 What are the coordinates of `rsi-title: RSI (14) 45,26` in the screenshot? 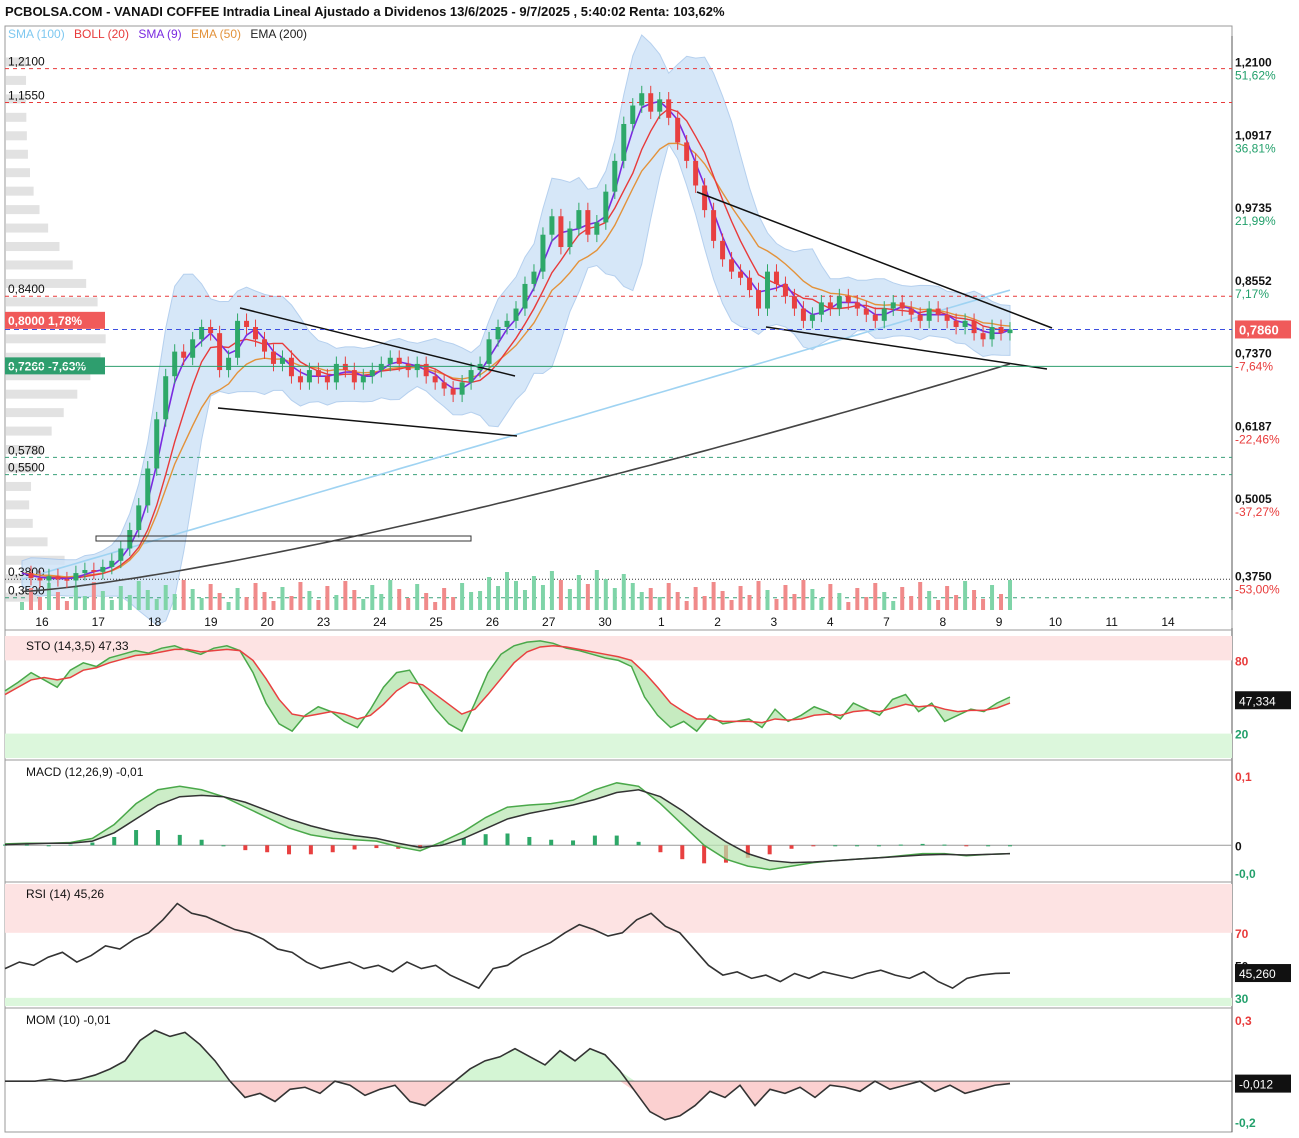 It's located at (65, 894).